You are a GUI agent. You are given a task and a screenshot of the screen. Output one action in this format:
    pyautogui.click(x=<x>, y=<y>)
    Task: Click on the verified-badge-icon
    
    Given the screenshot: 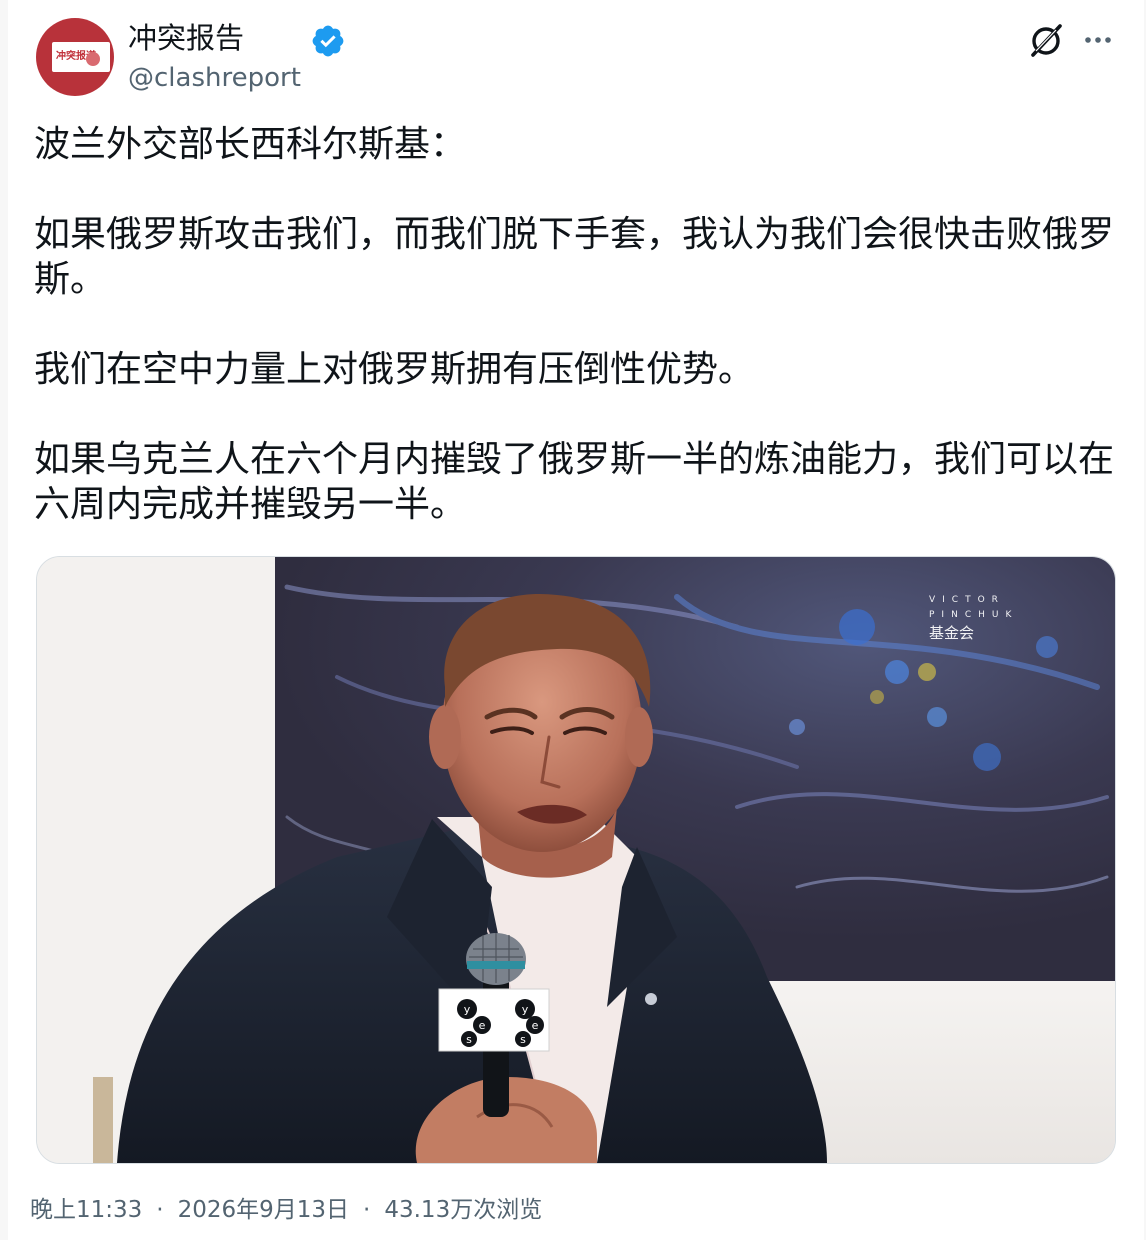 What is the action you would take?
    pyautogui.click(x=328, y=41)
    